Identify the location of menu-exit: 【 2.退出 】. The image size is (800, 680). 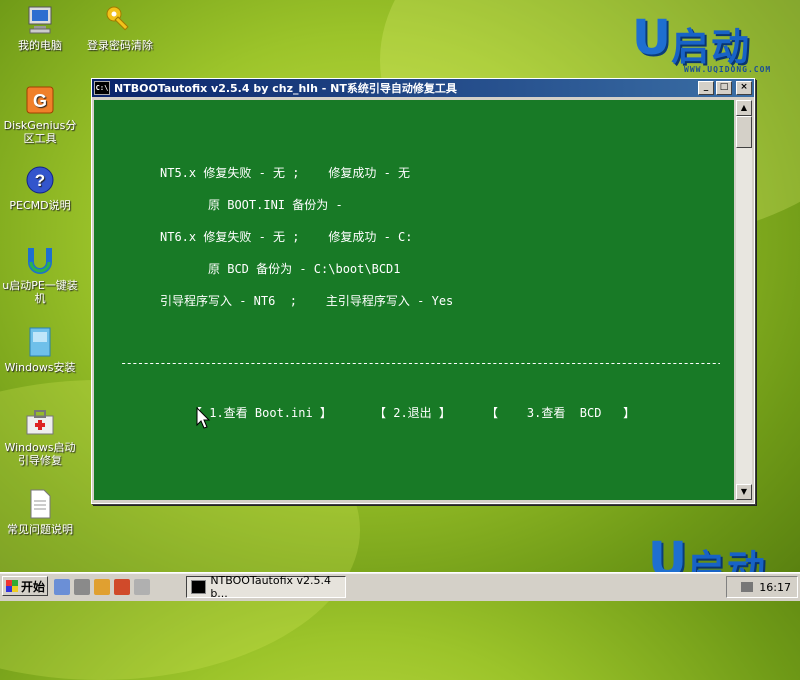
(412, 412).